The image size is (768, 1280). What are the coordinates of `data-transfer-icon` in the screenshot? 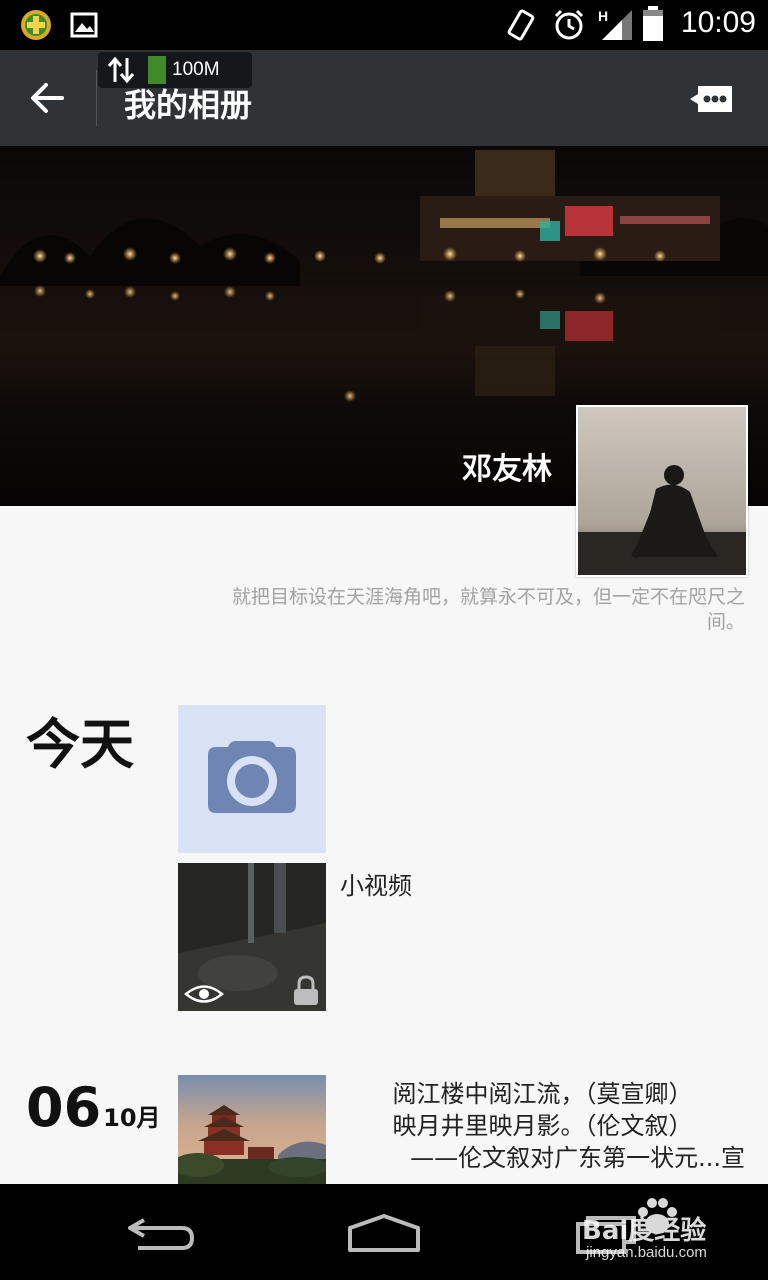 It's located at (121, 70).